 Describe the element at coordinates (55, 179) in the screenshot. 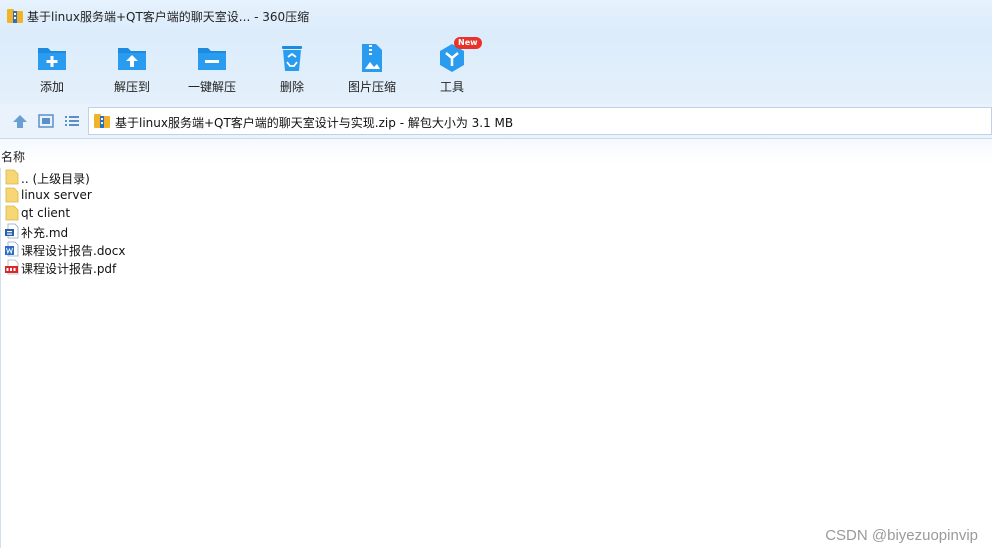

I see `list-item-label: .. (上级目录)` at that location.